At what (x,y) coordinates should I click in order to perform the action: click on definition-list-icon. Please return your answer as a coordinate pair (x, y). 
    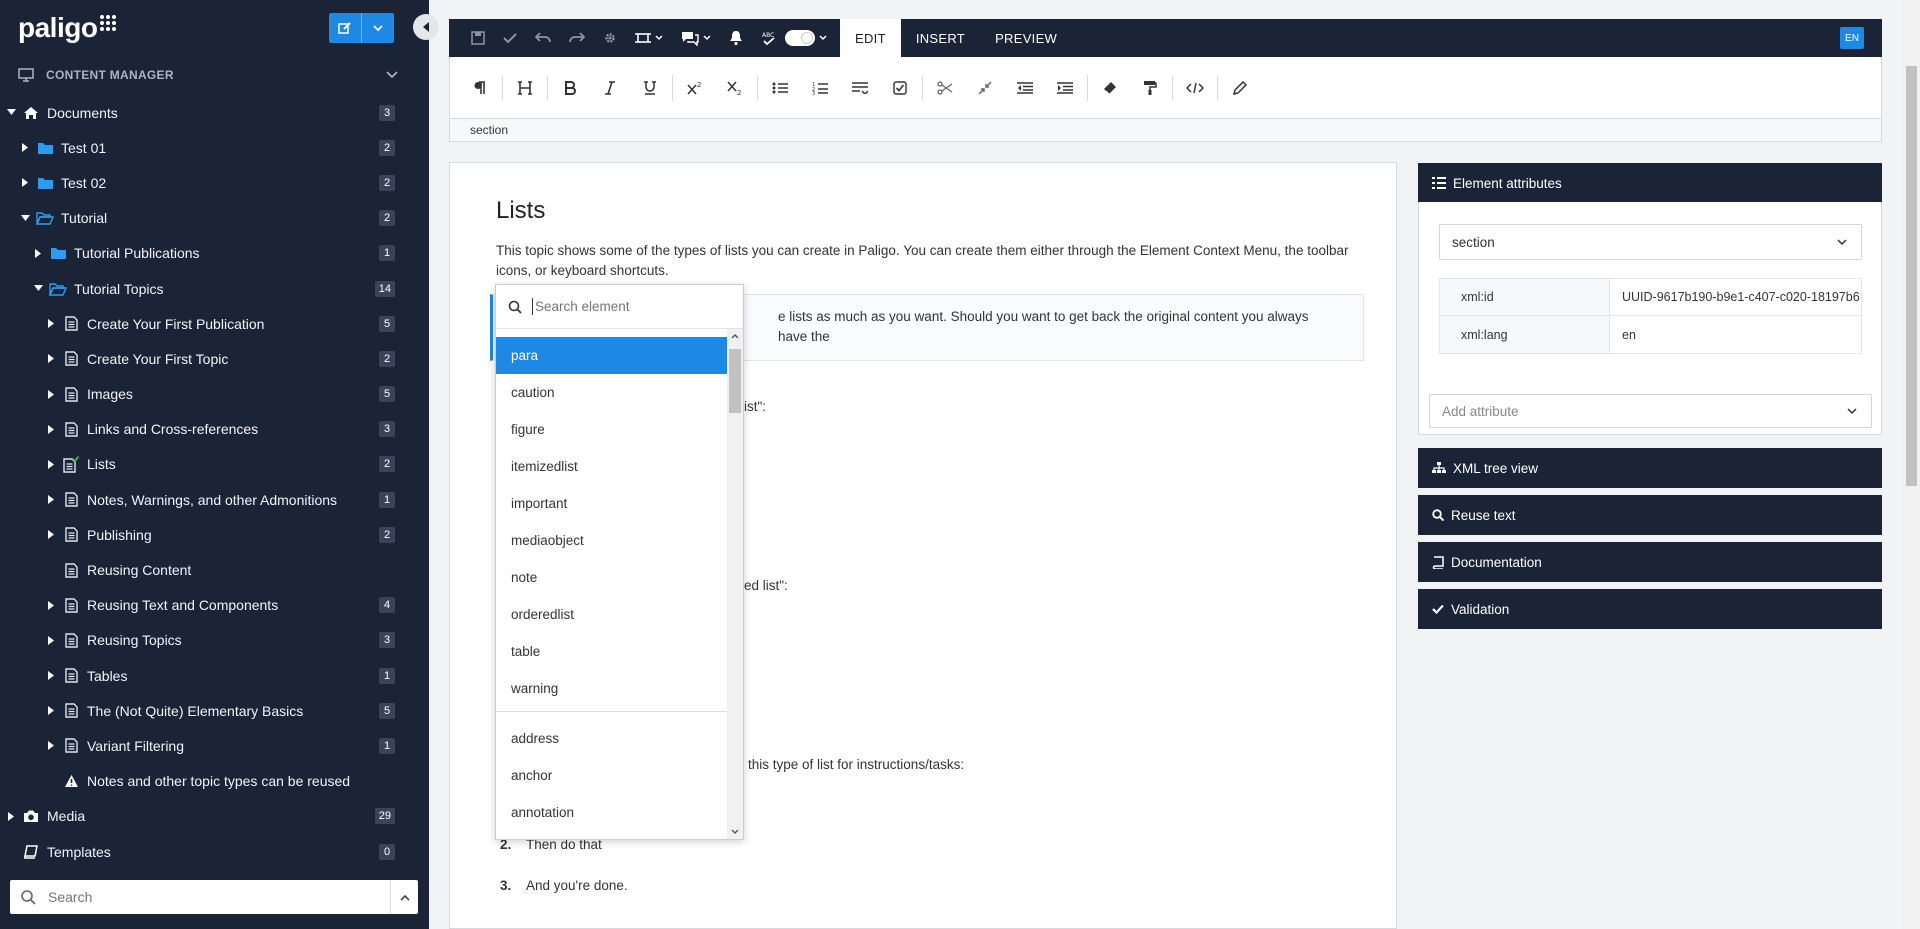
    Looking at the image, I should click on (860, 88).